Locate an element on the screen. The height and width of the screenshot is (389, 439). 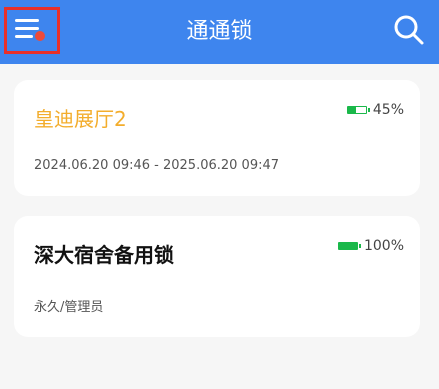
validity-period: 永久/管理员 is located at coordinates (69, 307).